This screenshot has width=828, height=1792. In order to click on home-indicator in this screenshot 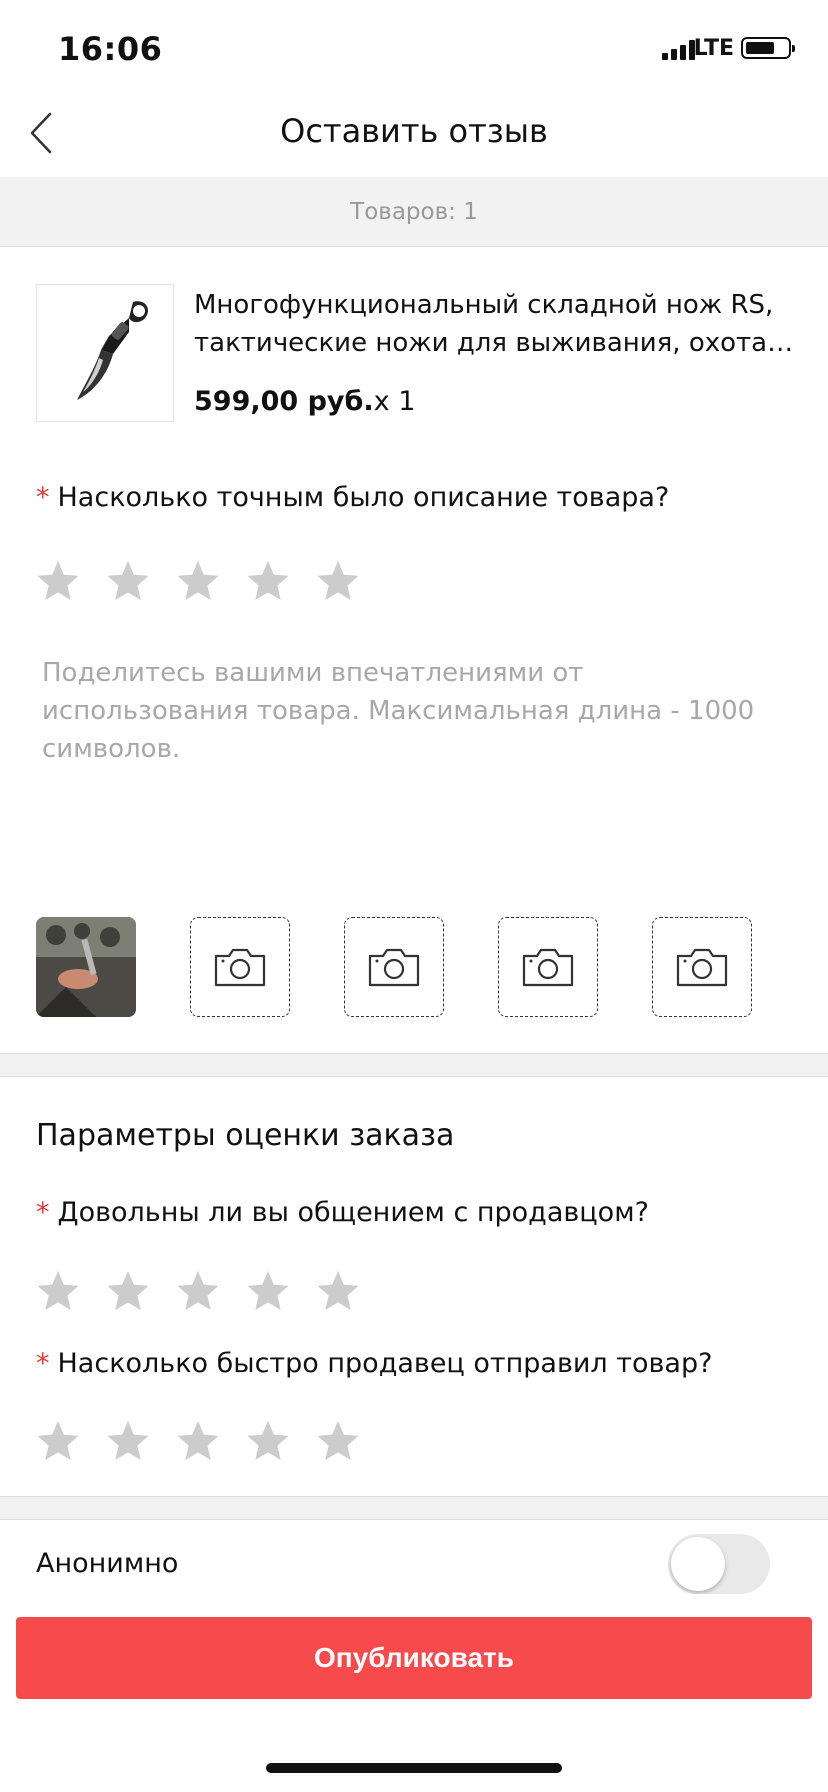, I will do `click(414, 1768)`.